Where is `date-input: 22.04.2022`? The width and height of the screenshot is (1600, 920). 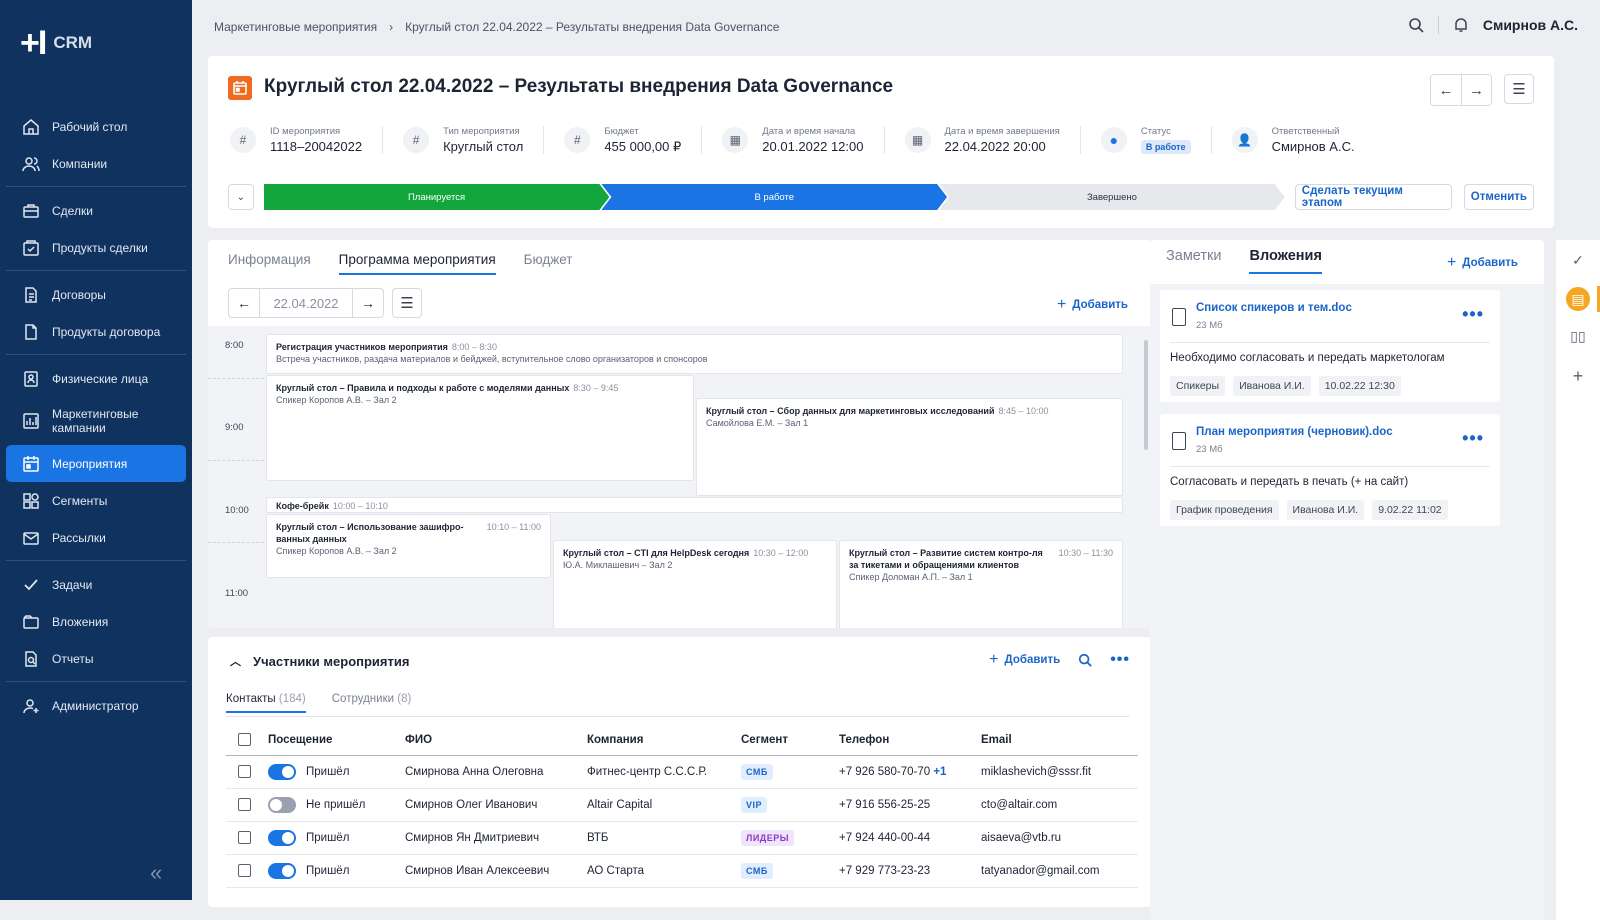 date-input: 22.04.2022 is located at coordinates (306, 303).